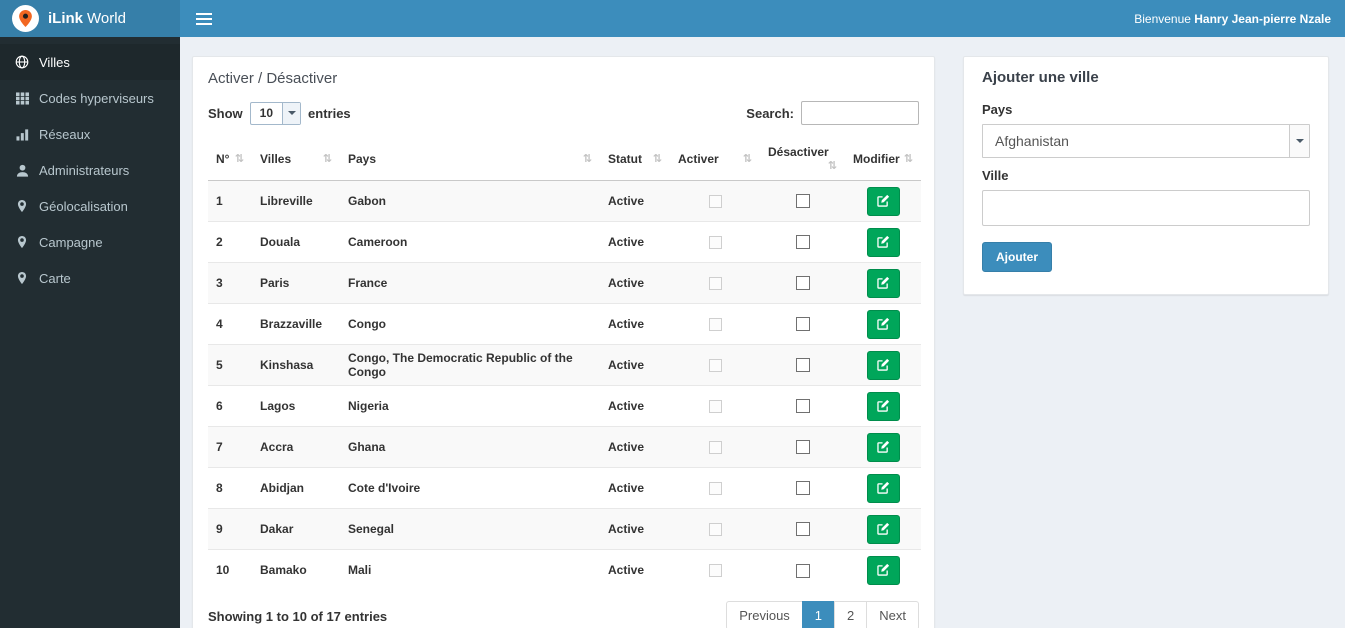 This screenshot has width=1345, height=628. What do you see at coordinates (296, 406) in the screenshot?
I see `cell-ville: Lagos` at bounding box center [296, 406].